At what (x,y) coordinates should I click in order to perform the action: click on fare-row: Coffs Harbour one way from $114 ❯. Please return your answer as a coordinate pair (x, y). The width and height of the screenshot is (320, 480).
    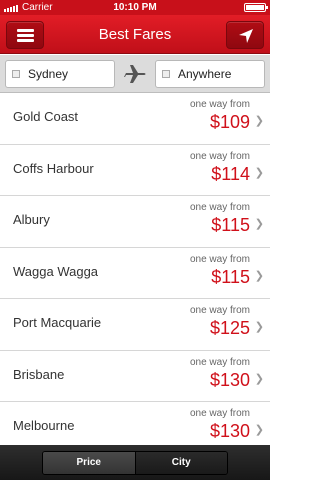
    Looking at the image, I should click on (135, 170).